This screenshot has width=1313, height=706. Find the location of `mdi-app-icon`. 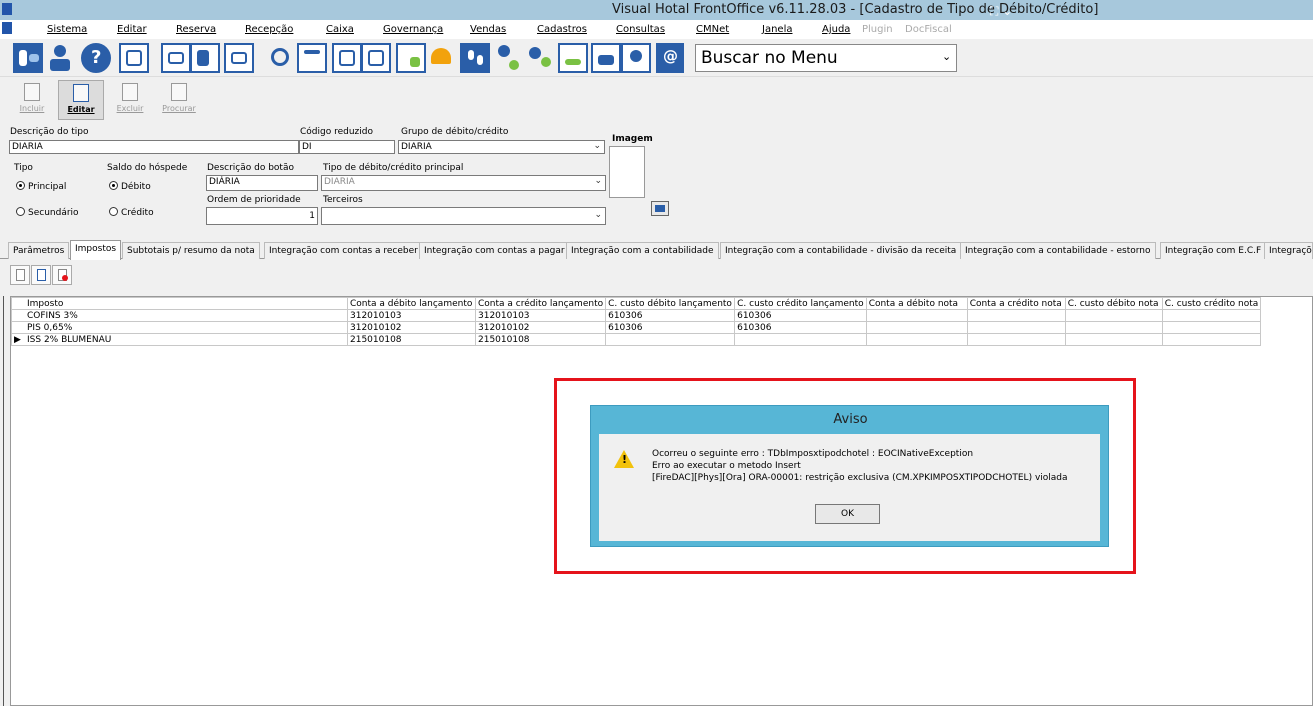

mdi-app-icon is located at coordinates (7, 28).